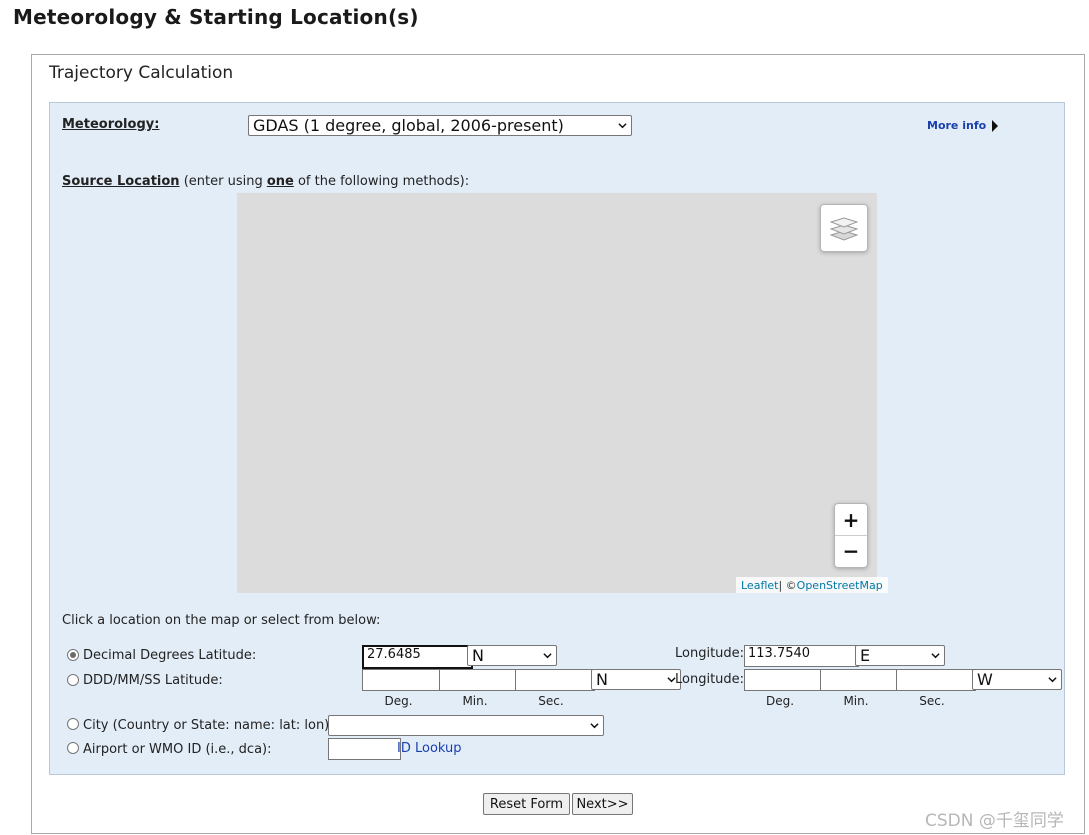  What do you see at coordinates (851, 520) in the screenshot?
I see `zoom-in-button: +` at bounding box center [851, 520].